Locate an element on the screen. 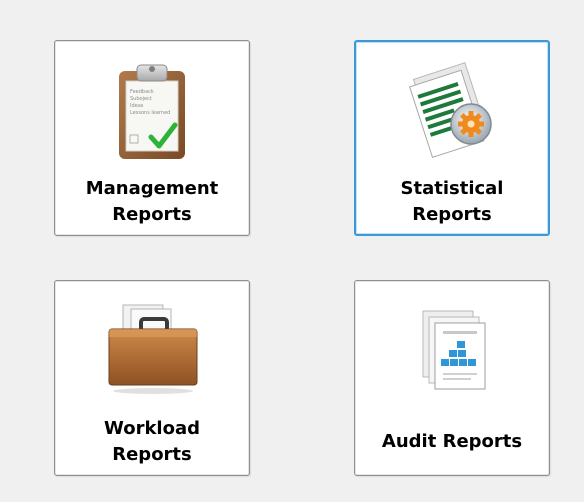 This screenshot has width=584, height=502. audit-reports-tile: Audit Reports is located at coordinates (452, 378).